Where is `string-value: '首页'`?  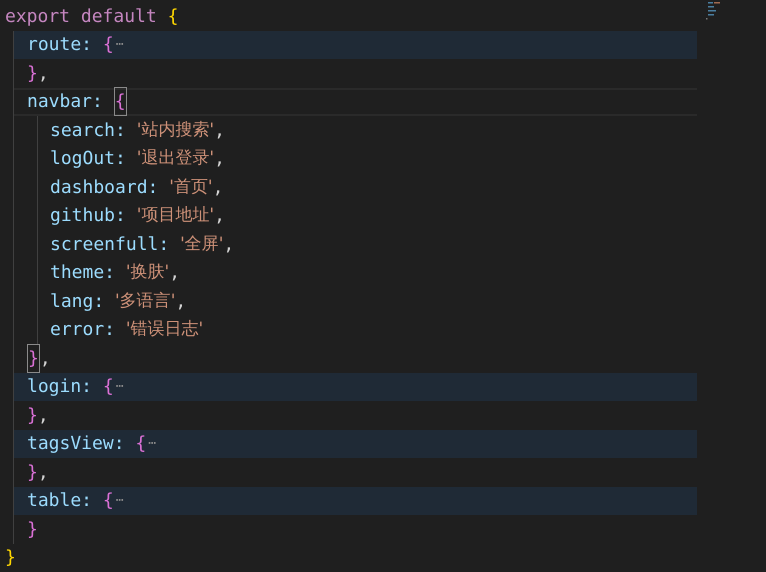
string-value: '首页' is located at coordinates (191, 187).